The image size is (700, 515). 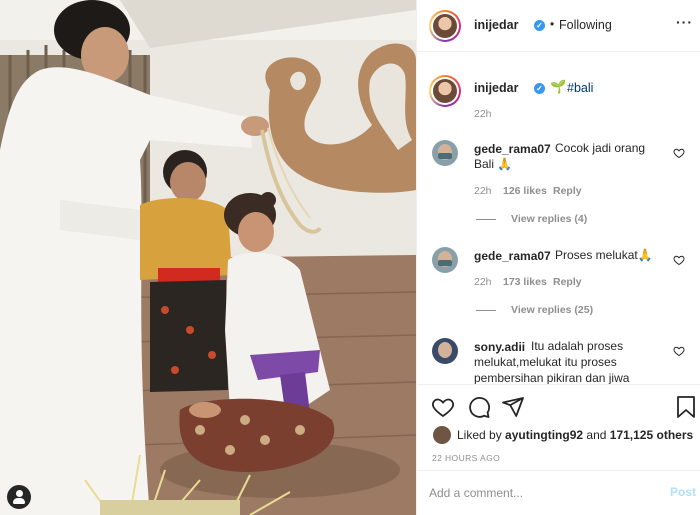 I want to click on posted-ago: 22 HOURS AGO, so click(x=466, y=458).